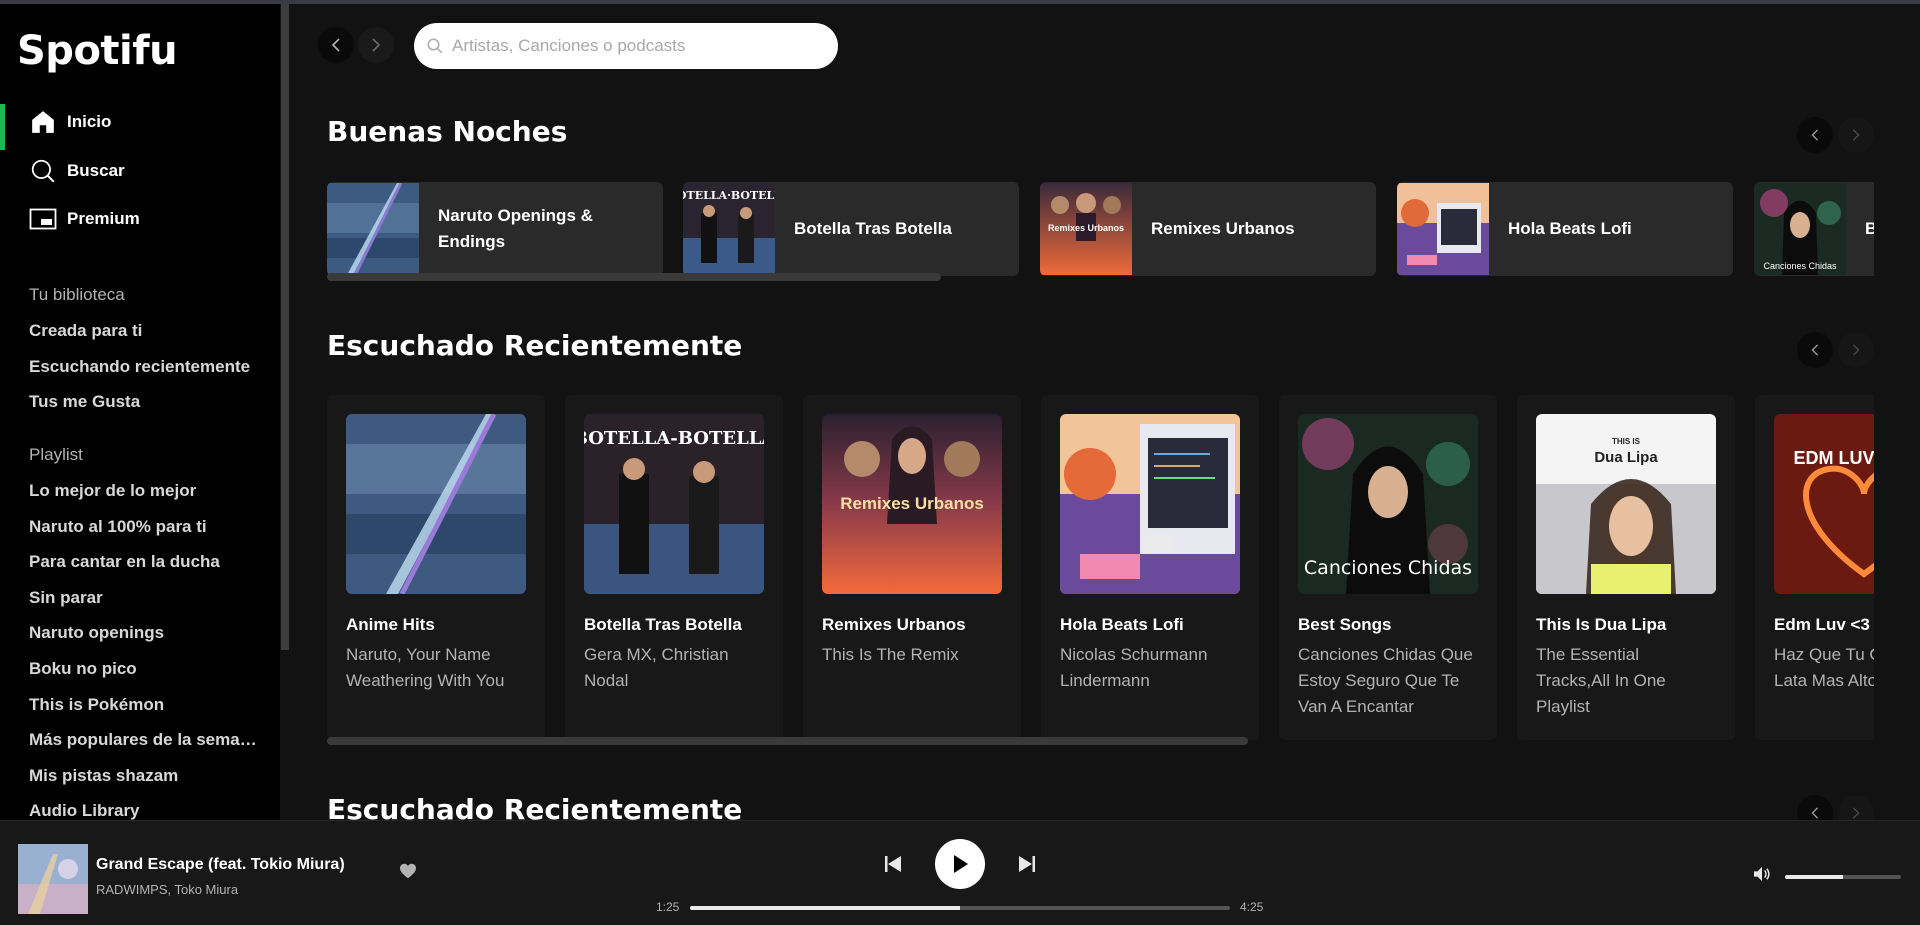  I want to click on volume-icon, so click(1762, 876).